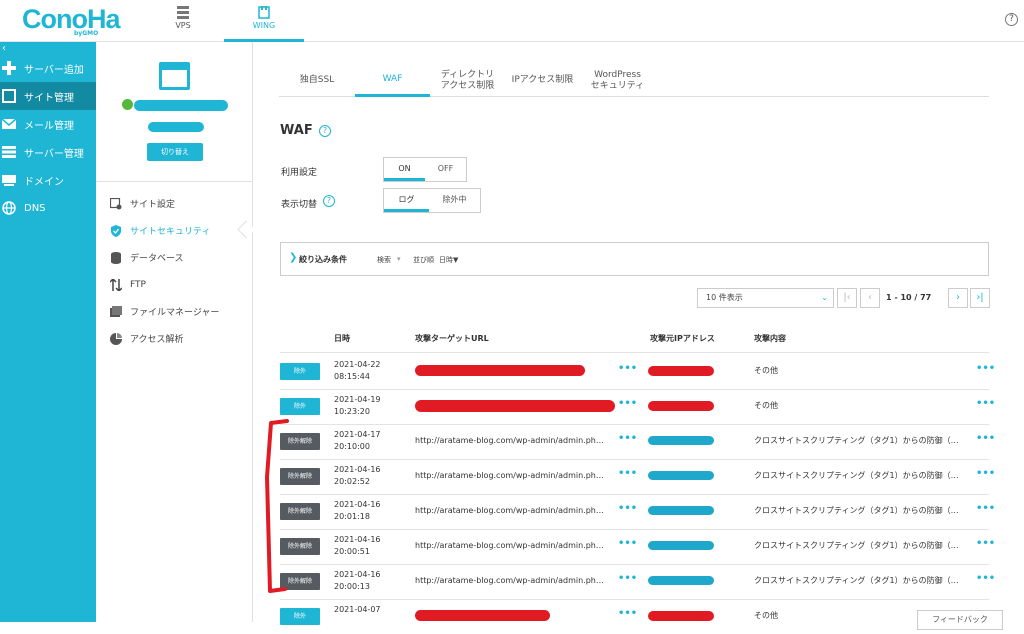  I want to click on sub-nav-database: データベース, so click(174, 257).